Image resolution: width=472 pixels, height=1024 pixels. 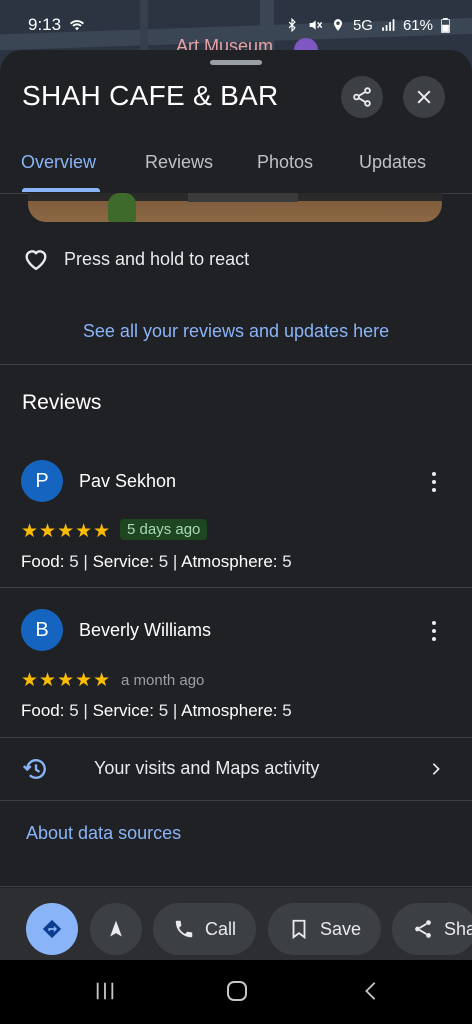 I want to click on close-button, so click(x=424, y=97).